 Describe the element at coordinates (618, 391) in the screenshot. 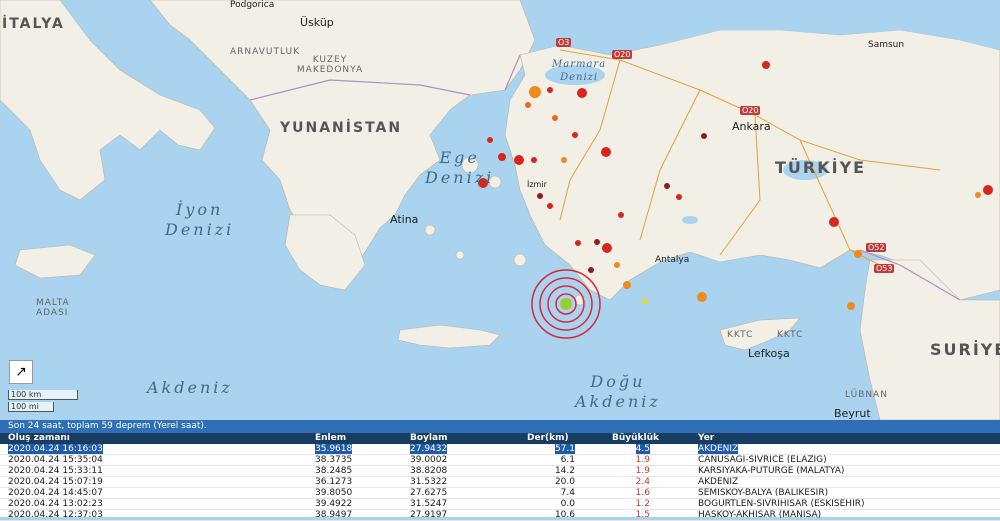

I see `sea-label-east-mediterranean: Doğu Akdeniz` at that location.